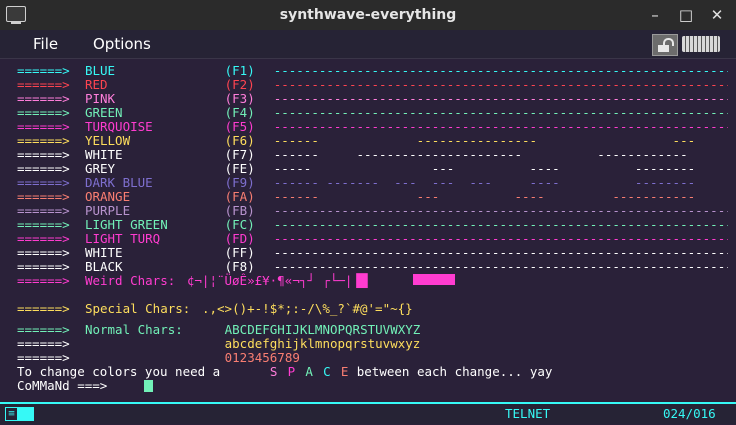 The height and width of the screenshot is (425, 736). I want to click on color-name: LIGHT TURQ, so click(122, 238).